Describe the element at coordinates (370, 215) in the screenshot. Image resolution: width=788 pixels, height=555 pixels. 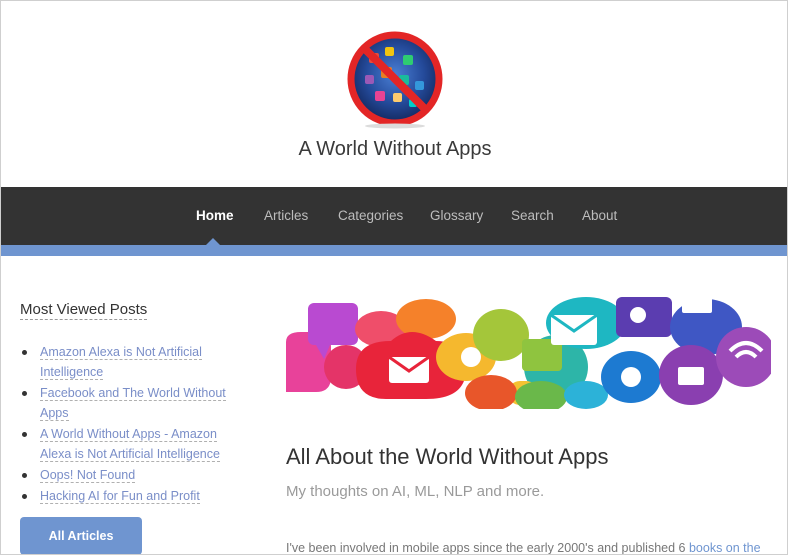
I see `nav-item-categories: Categories` at that location.